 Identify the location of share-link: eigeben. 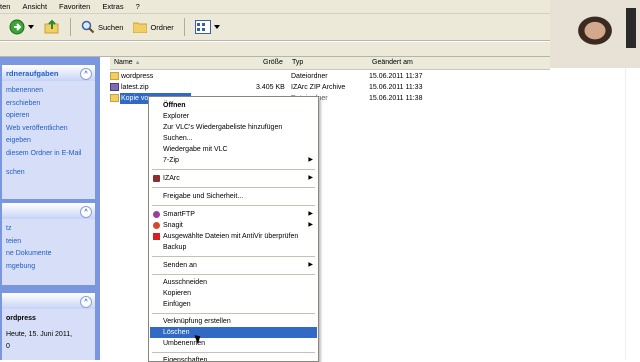
(48, 141).